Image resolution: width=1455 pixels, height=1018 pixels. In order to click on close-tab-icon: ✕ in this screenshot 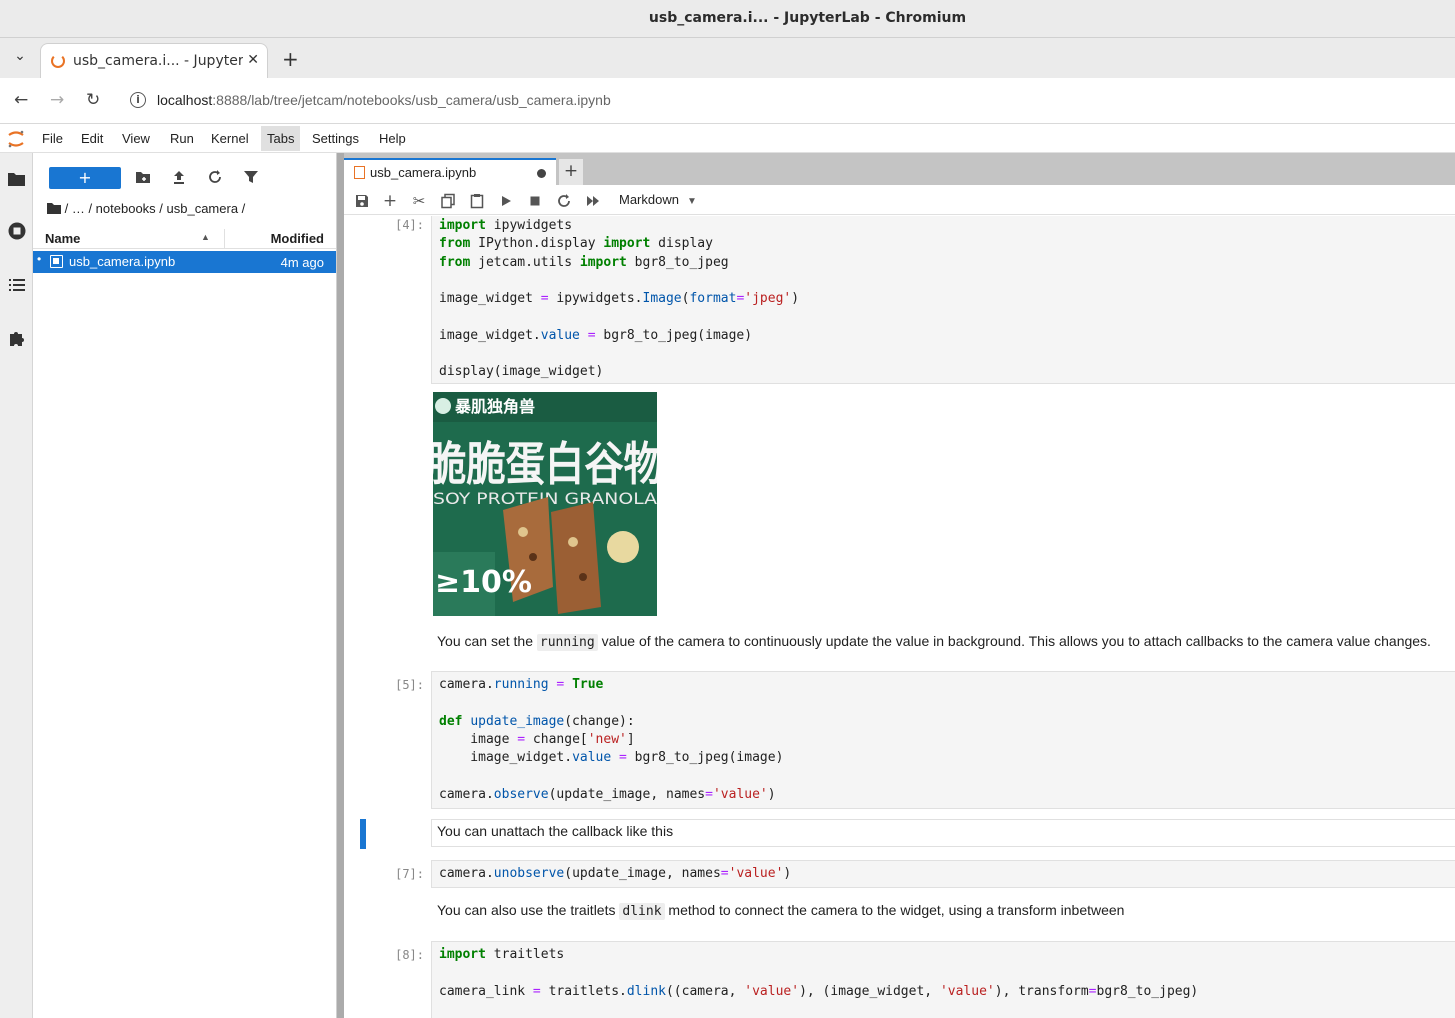, I will do `click(253, 60)`.